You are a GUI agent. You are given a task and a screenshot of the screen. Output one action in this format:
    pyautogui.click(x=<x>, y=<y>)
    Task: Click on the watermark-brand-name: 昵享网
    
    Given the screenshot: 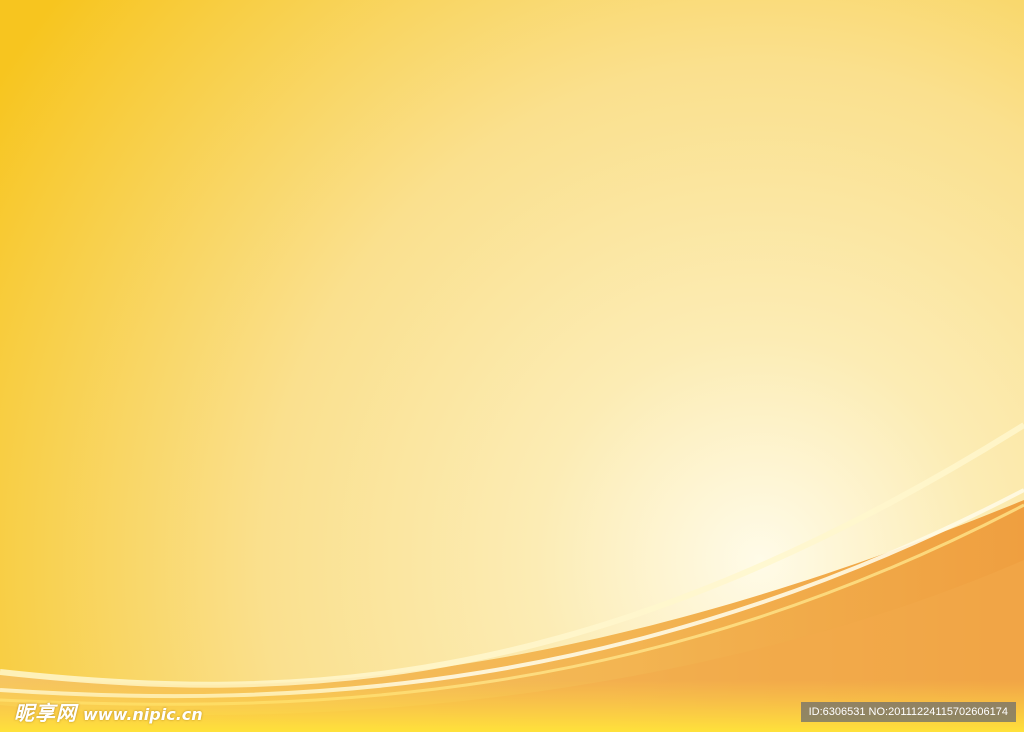 What is the action you would take?
    pyautogui.click(x=45, y=713)
    